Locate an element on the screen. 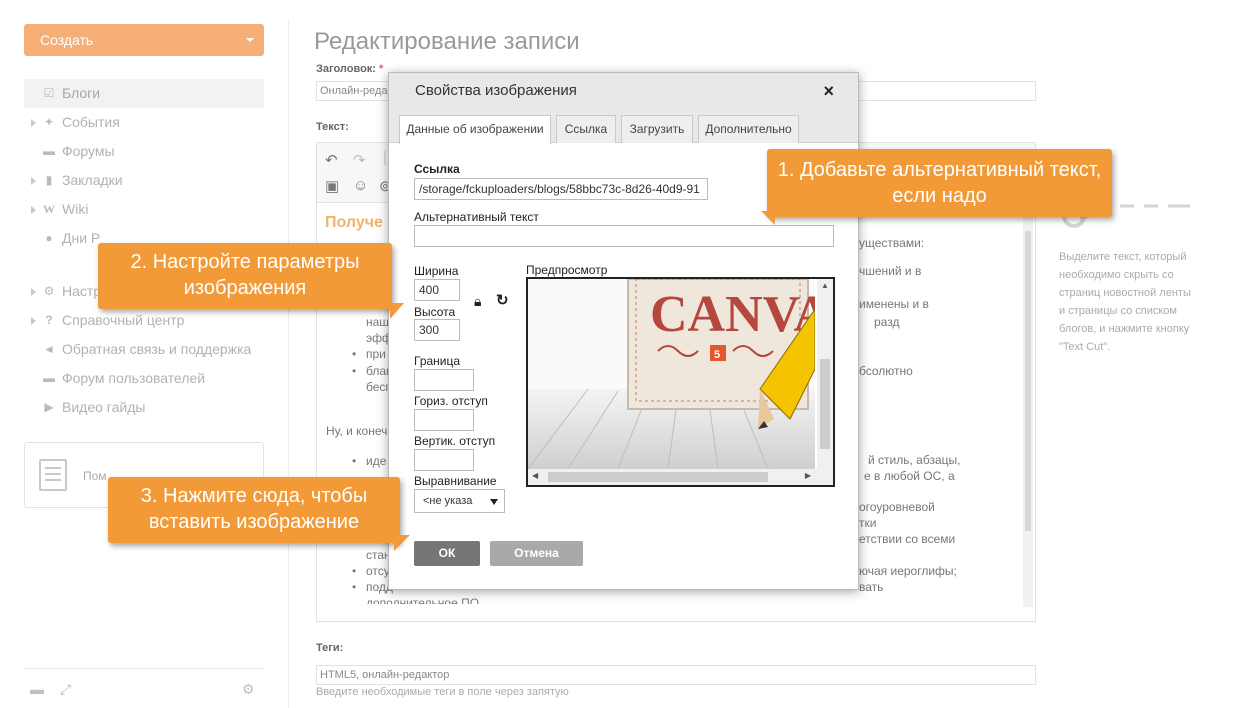  editor-text: при is located at coordinates (376, 354).